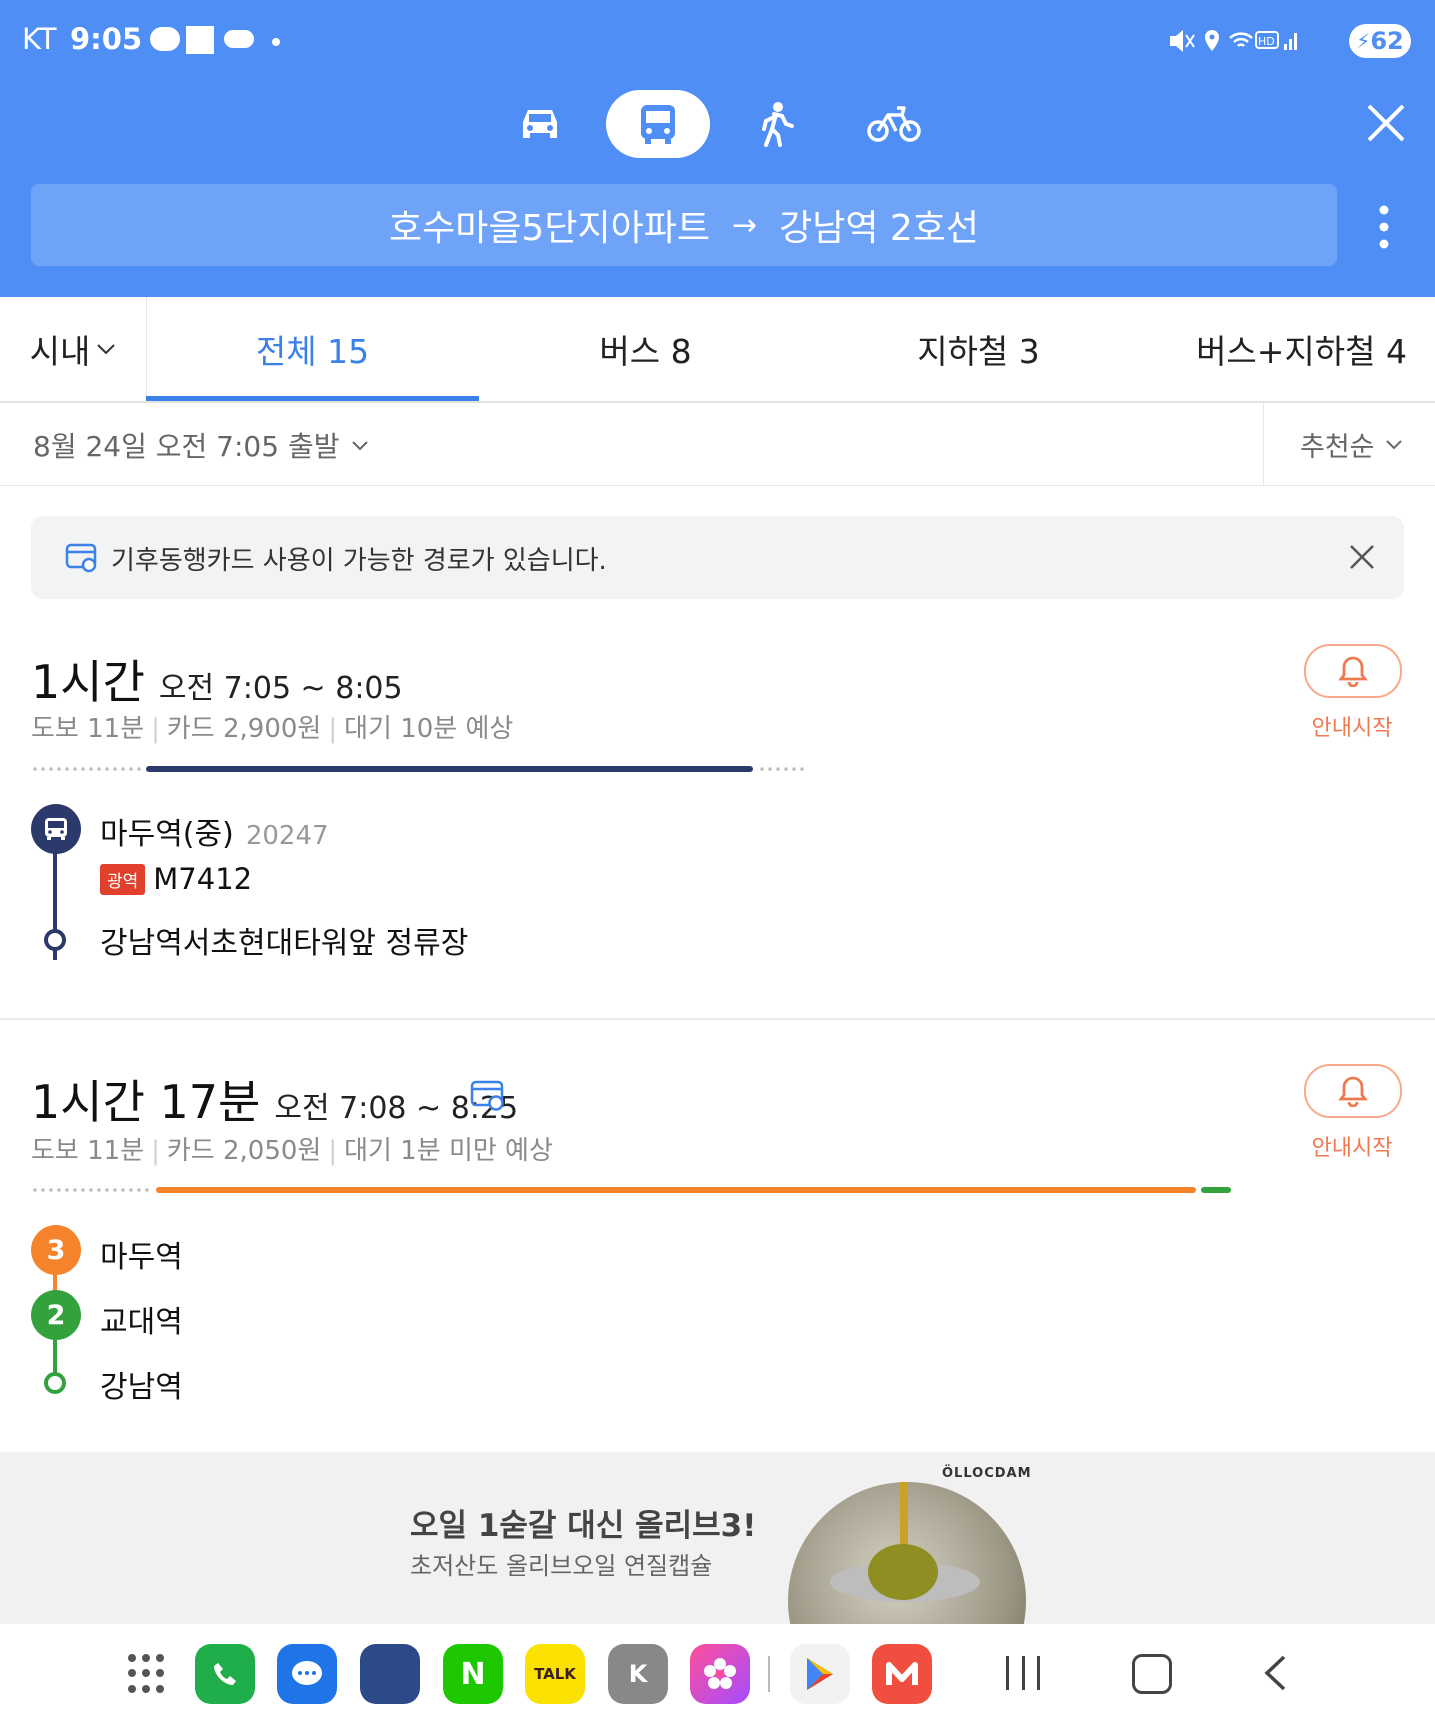  I want to click on flower-glyph, so click(720, 1673).